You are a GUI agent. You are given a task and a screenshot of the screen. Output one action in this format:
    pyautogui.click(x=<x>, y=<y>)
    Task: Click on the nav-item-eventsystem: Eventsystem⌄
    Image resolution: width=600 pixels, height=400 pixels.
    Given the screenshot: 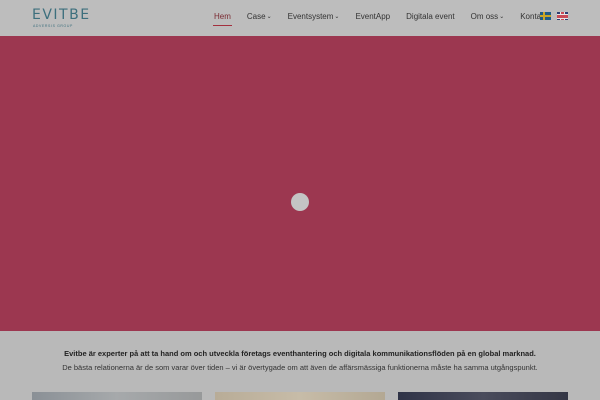 What is the action you would take?
    pyautogui.click(x=314, y=17)
    